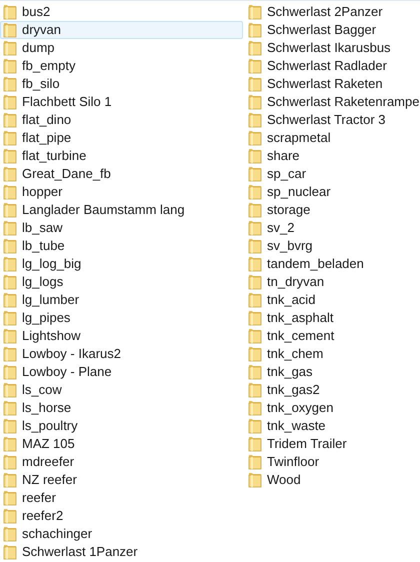  I want to click on folder-item: lg_log_big, so click(121, 264).